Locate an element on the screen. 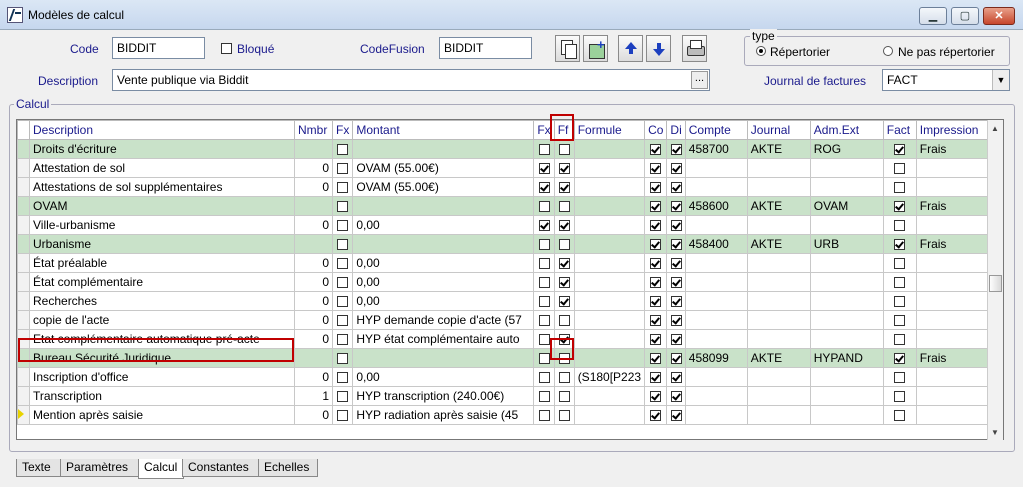 The height and width of the screenshot is (487, 1023). column-header: Co is located at coordinates (656, 130).